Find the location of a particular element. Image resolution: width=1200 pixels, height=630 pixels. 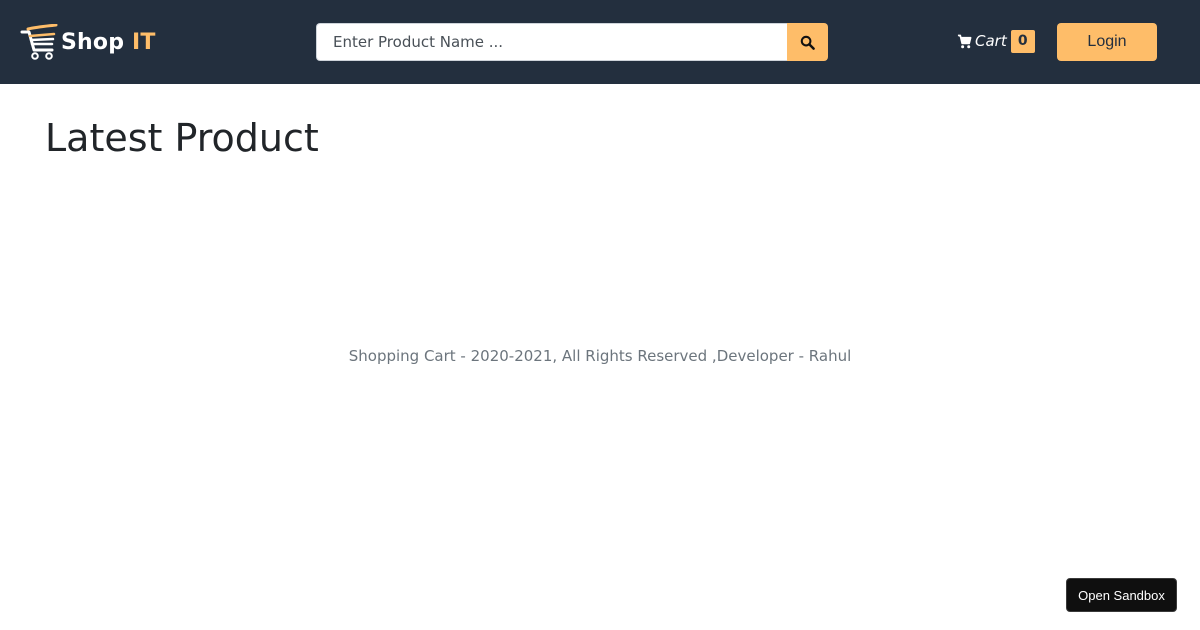

brand-logo-link: Shop IT is located at coordinates (88, 42).